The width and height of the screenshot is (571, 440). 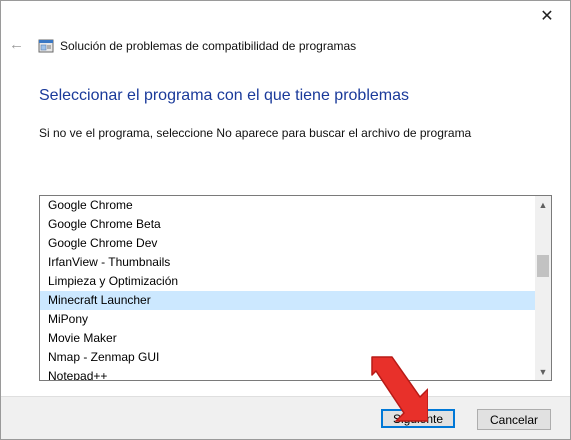 What do you see at coordinates (285, 417) in the screenshot?
I see `footer-bar: Siguiente Cancelar` at bounding box center [285, 417].